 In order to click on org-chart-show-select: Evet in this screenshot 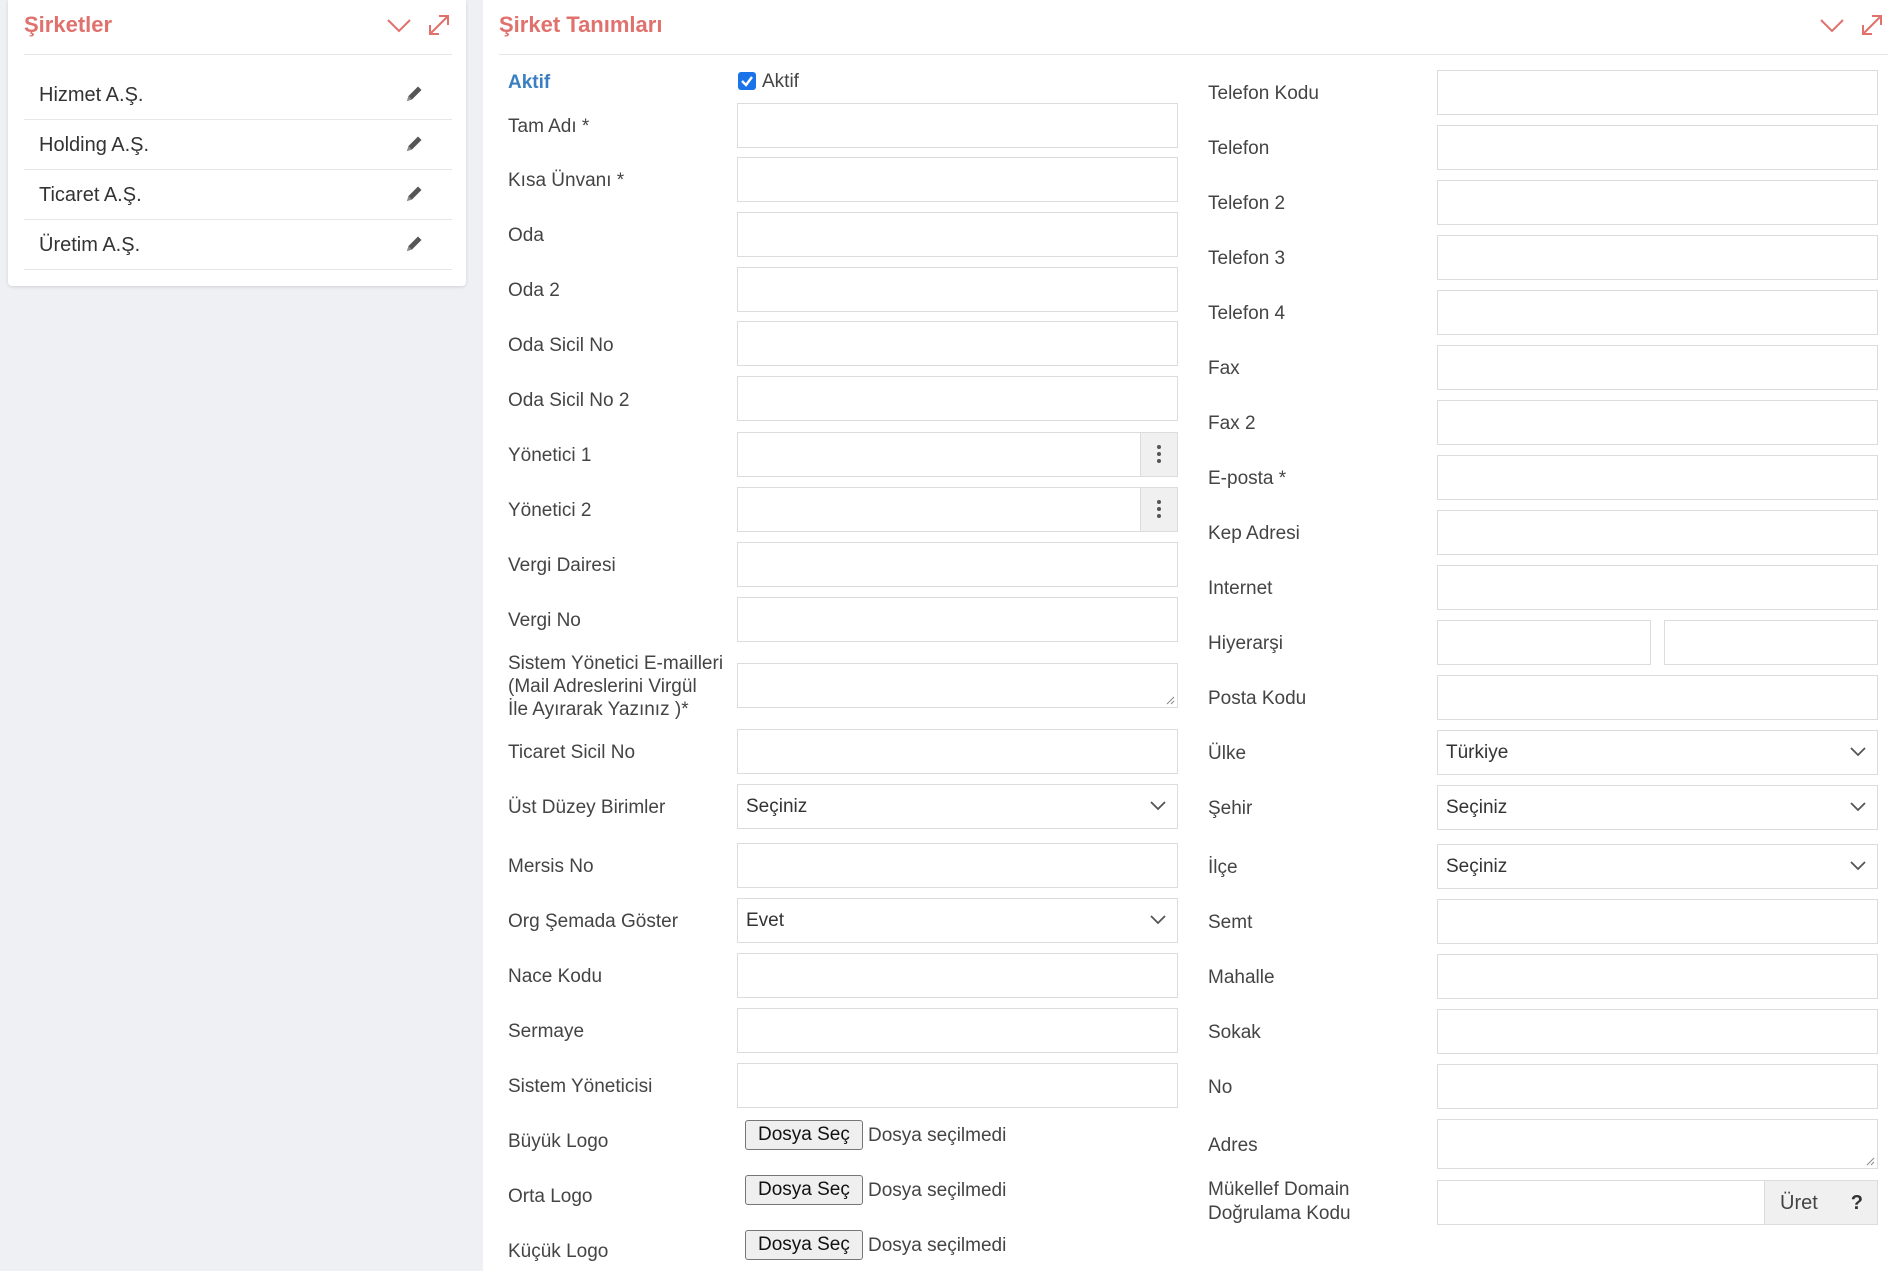, I will do `click(957, 920)`.